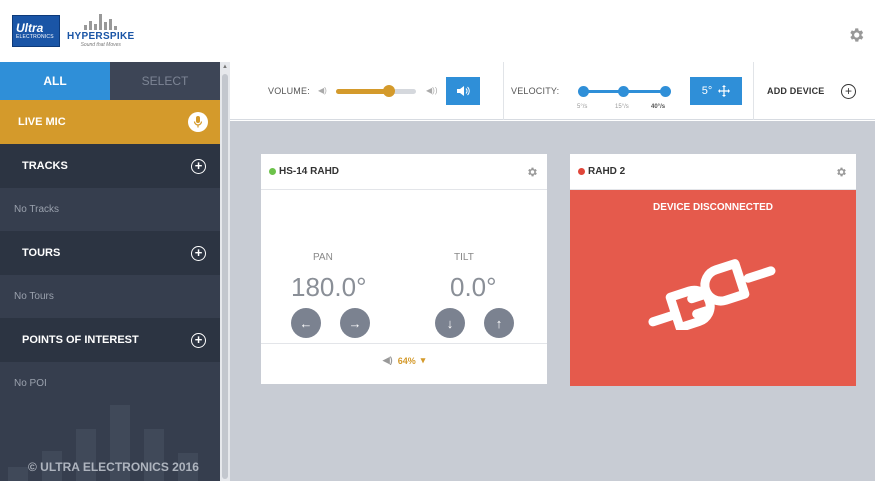 This screenshot has height=481, width=875. I want to click on ultra-electronics-logo: Ultra ELECTRONICS, so click(36, 31).